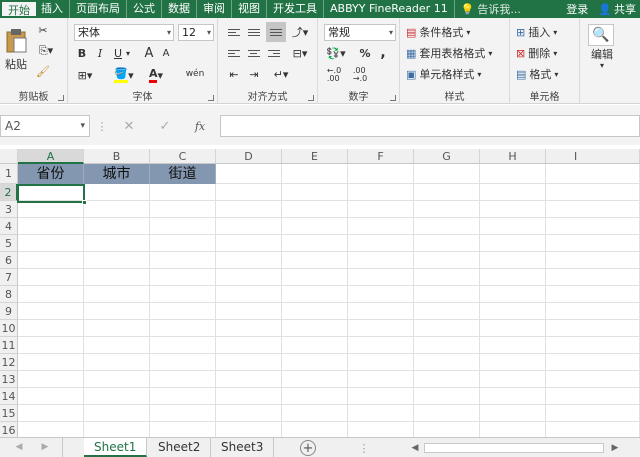  I want to click on row-header: 11, so click(9, 345).